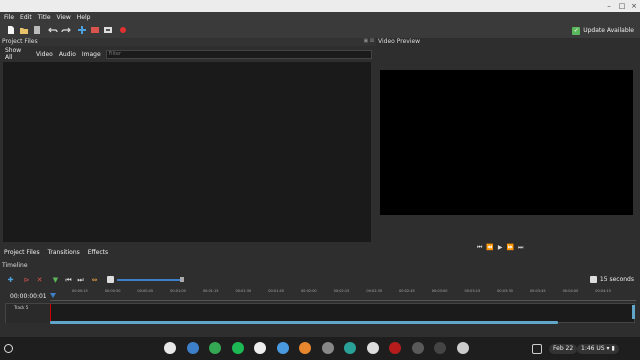 Image resolution: width=640 pixels, height=360 pixels. What do you see at coordinates (145, 291) in the screenshot?
I see `ruler-tick-label: 00:00:45` at bounding box center [145, 291].